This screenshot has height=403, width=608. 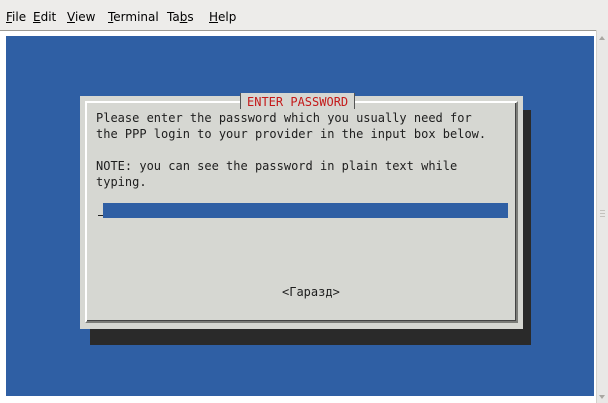 I want to click on menu-view: View, so click(x=81, y=17).